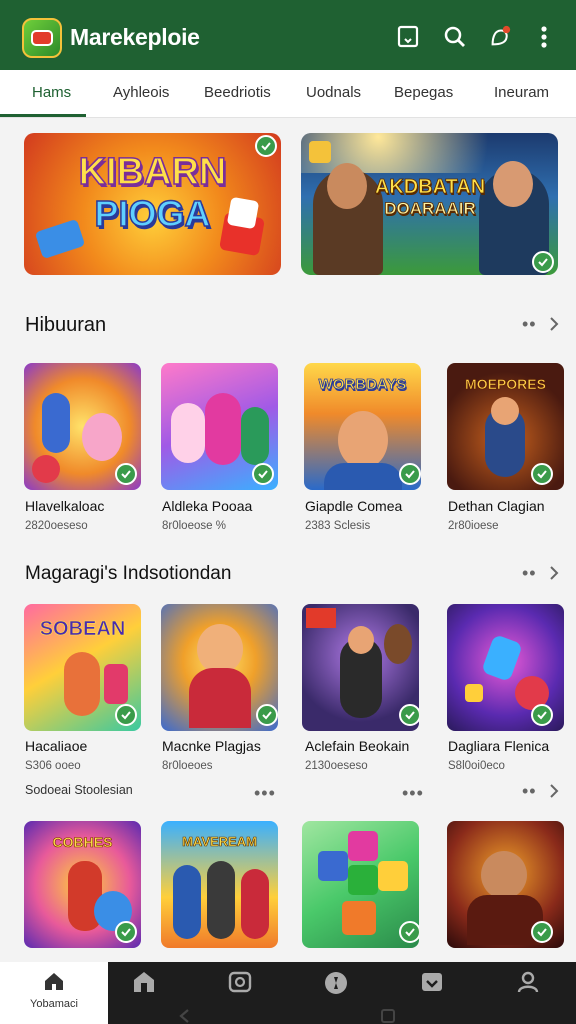 This screenshot has width=576, height=1024. Describe the element at coordinates (54, 981) in the screenshot. I see `home-icon` at that location.